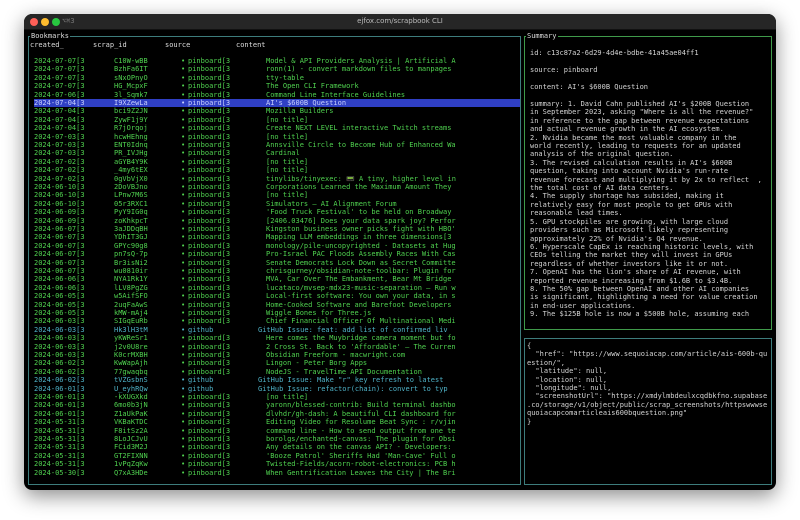 The width and height of the screenshot is (800, 520). I want to click on created-cell: 2024-06-02[3, so click(59, 380).